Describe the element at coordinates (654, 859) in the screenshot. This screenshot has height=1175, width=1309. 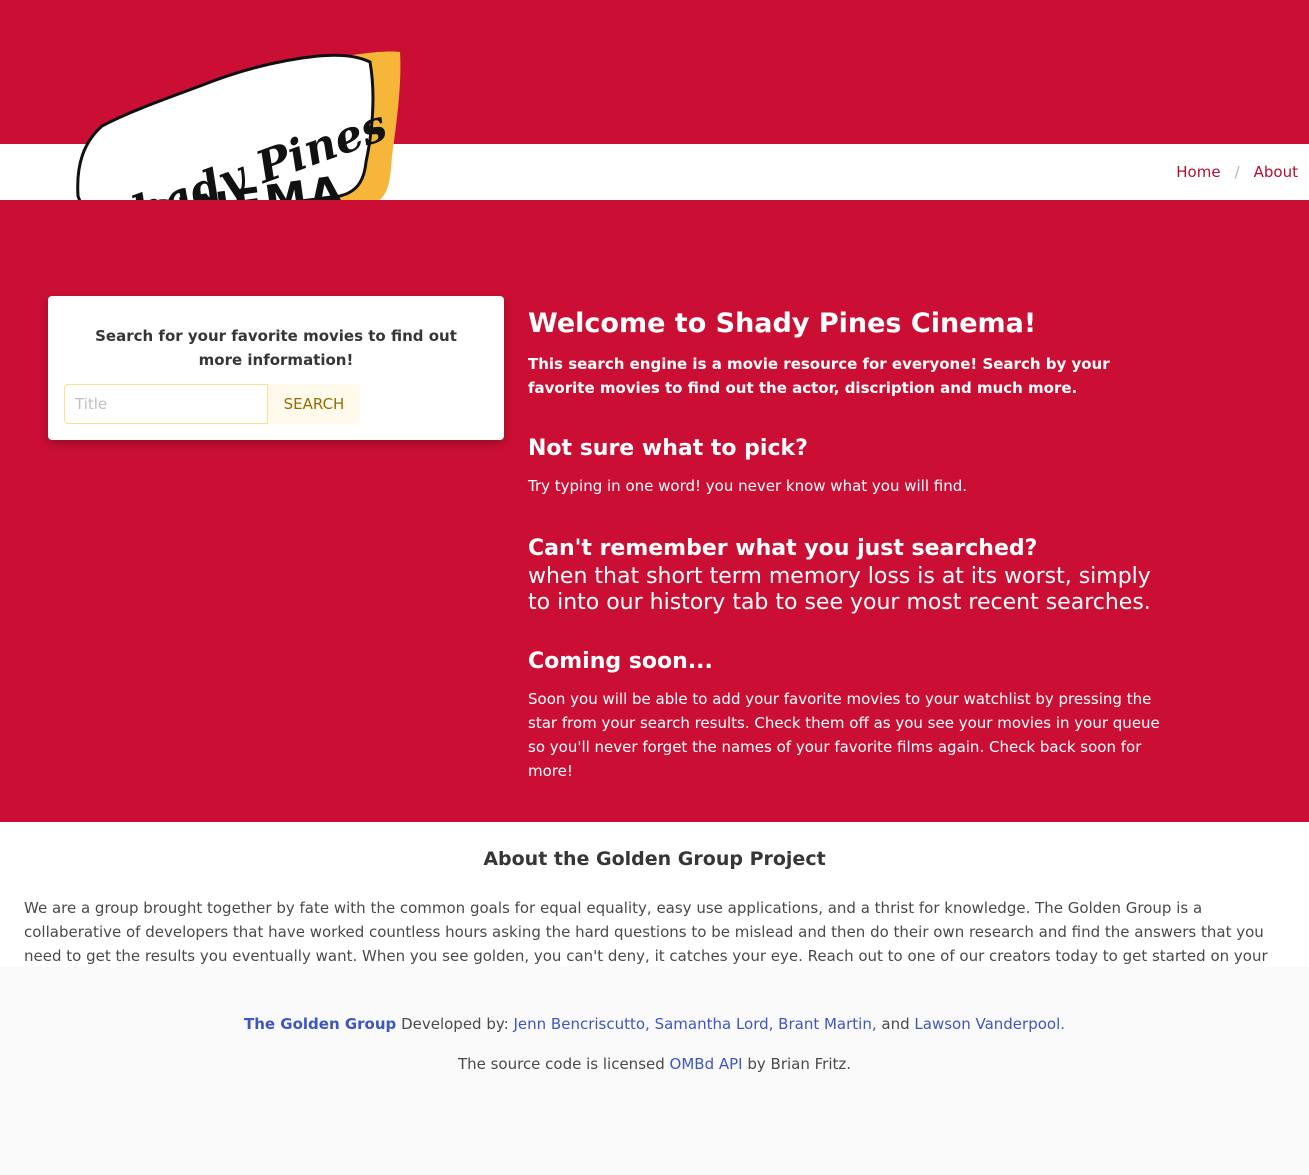
I see `about-title: About the Golden Group Project` at that location.